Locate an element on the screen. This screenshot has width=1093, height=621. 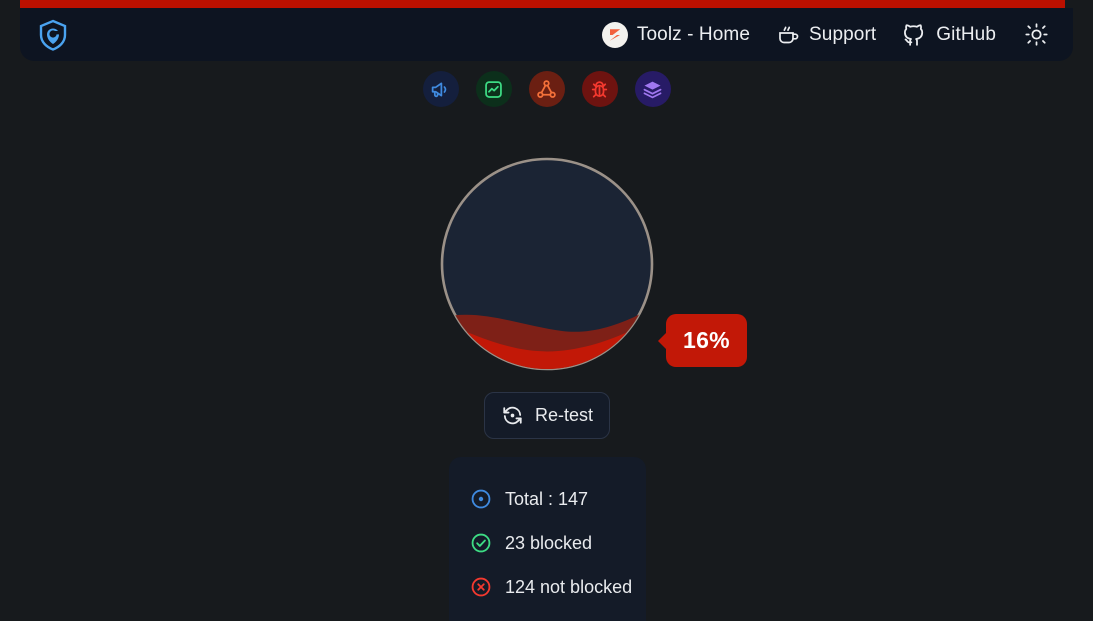
info-dot-circle-icon is located at coordinates (481, 499).